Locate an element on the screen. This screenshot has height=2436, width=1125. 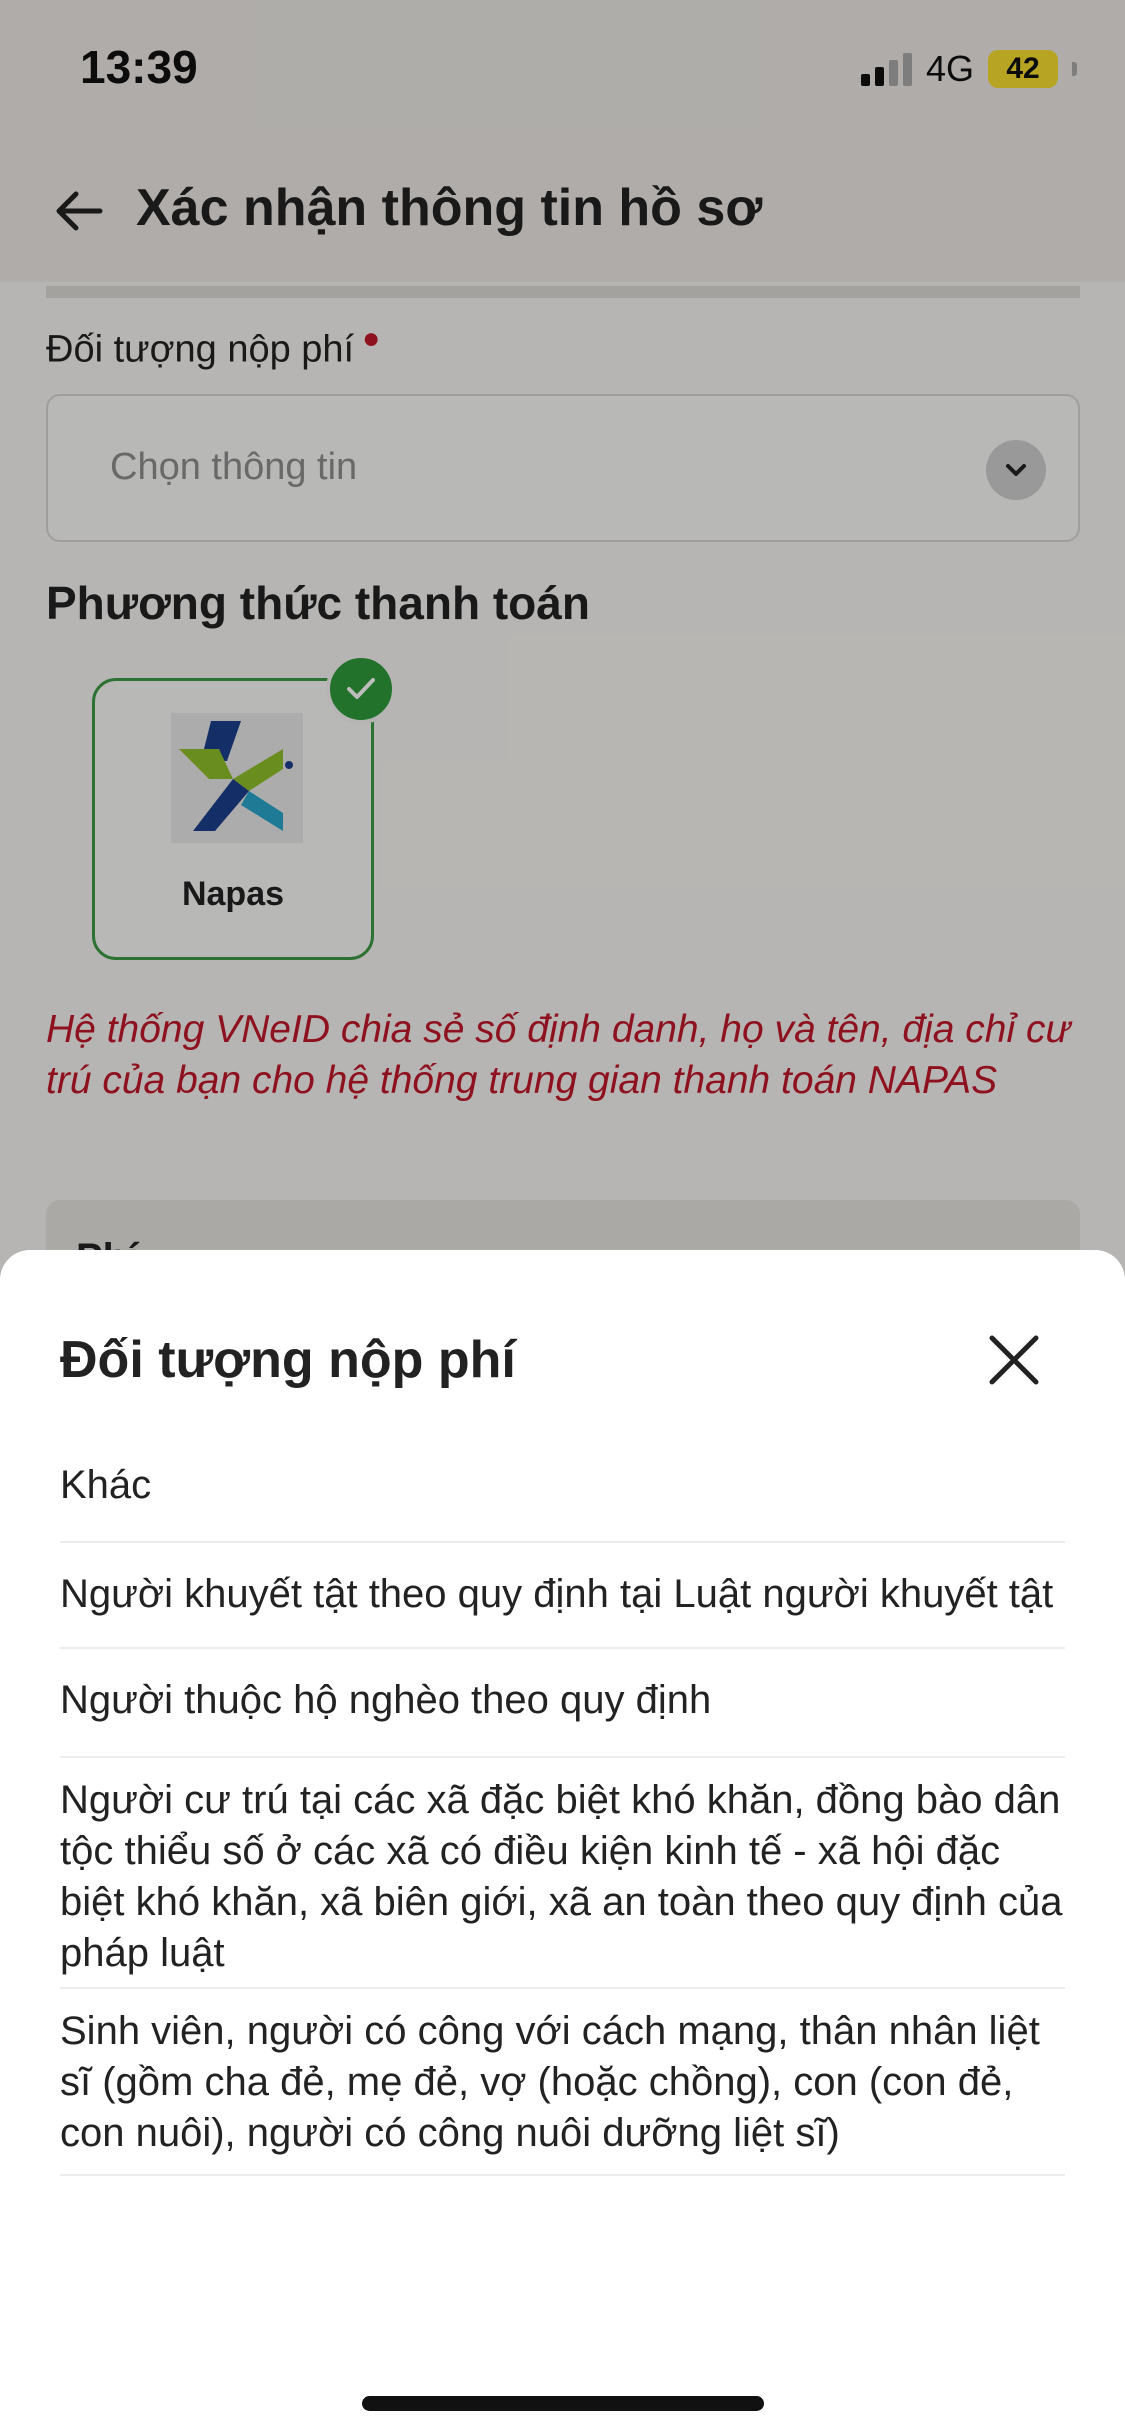
payer-option: Người thuộc hộ nghèo theo quy định is located at coordinates (562, 1703).